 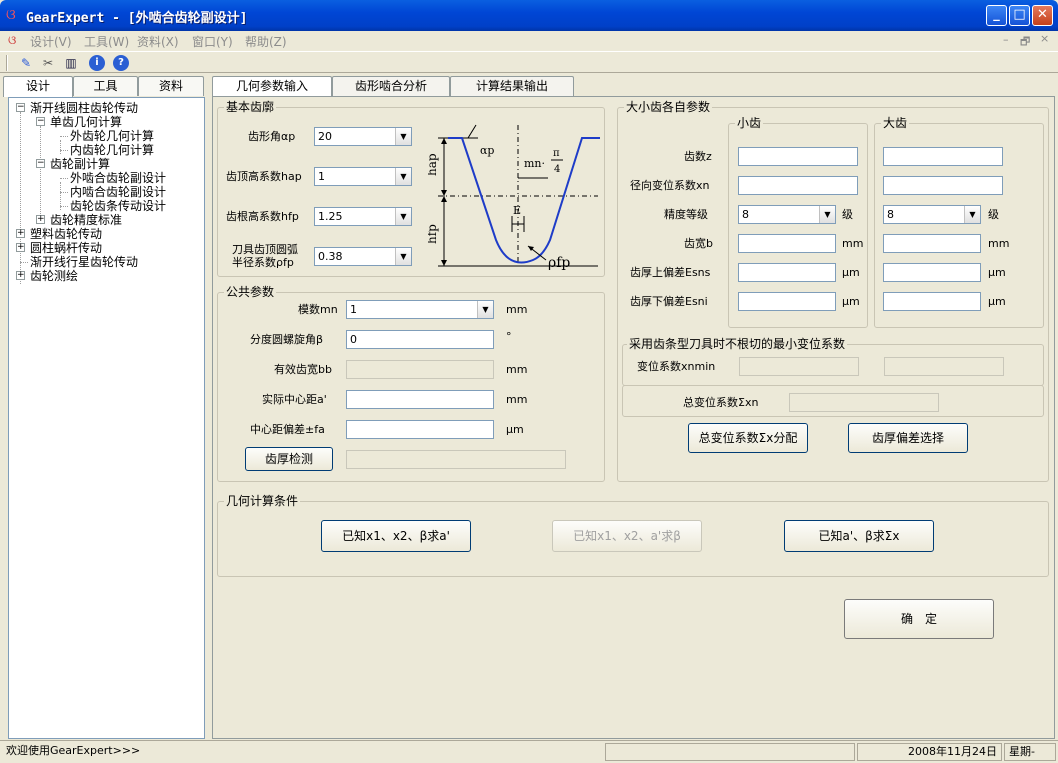 What do you see at coordinates (106, 41) in the screenshot?
I see `menu-tools: 工具(W)` at bounding box center [106, 41].